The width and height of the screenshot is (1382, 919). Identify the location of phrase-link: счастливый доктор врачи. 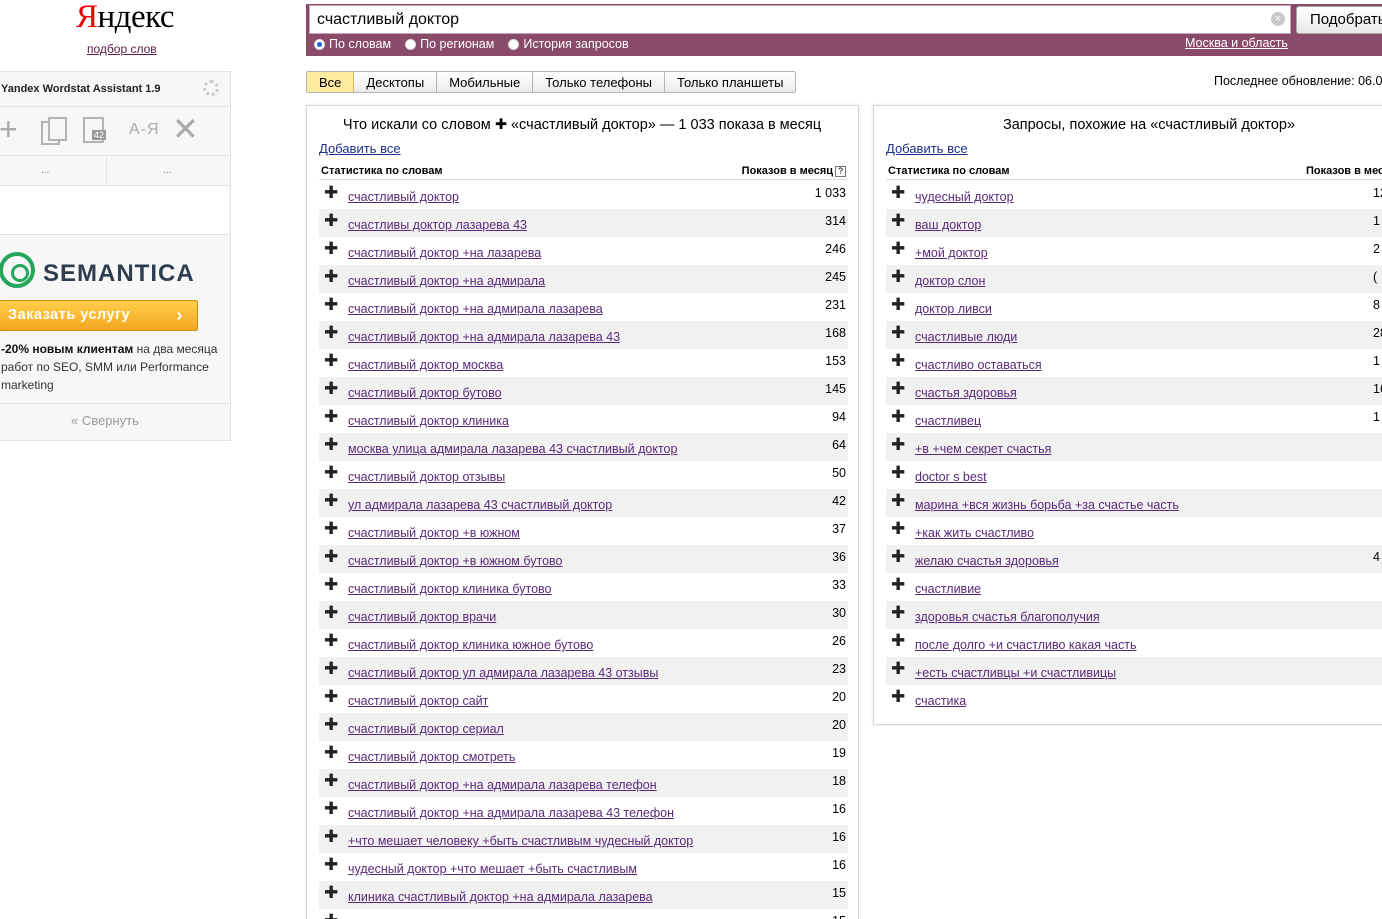
(422, 617).